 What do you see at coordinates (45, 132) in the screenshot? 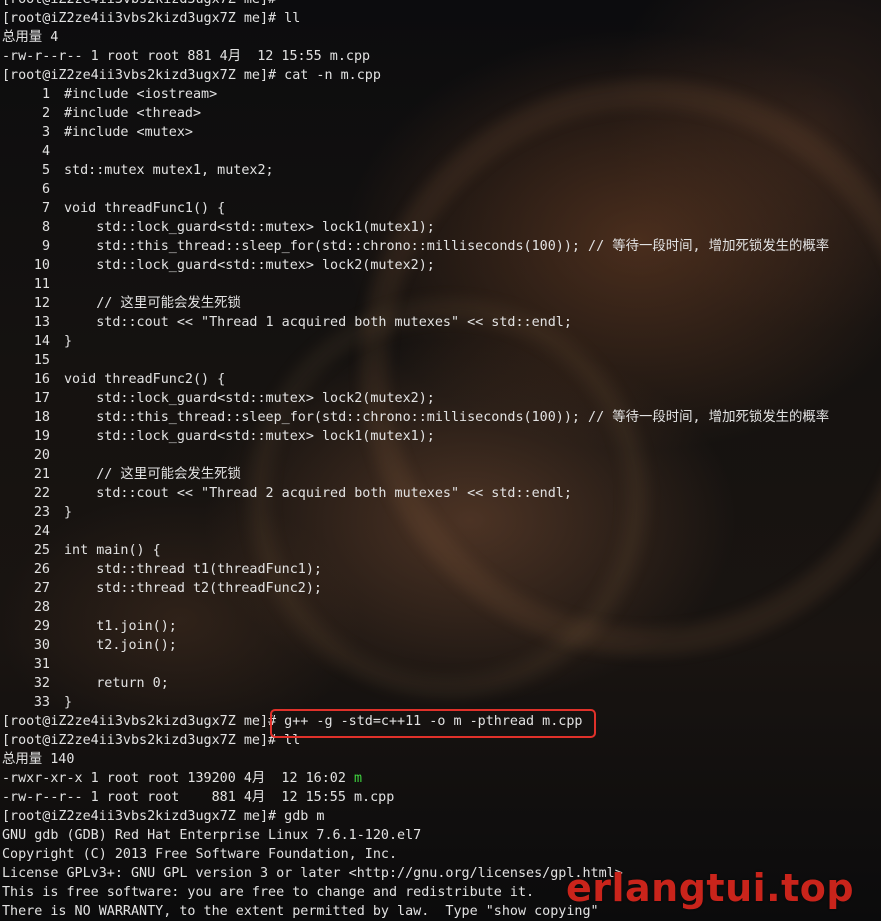
I see `line-number: 3` at bounding box center [45, 132].